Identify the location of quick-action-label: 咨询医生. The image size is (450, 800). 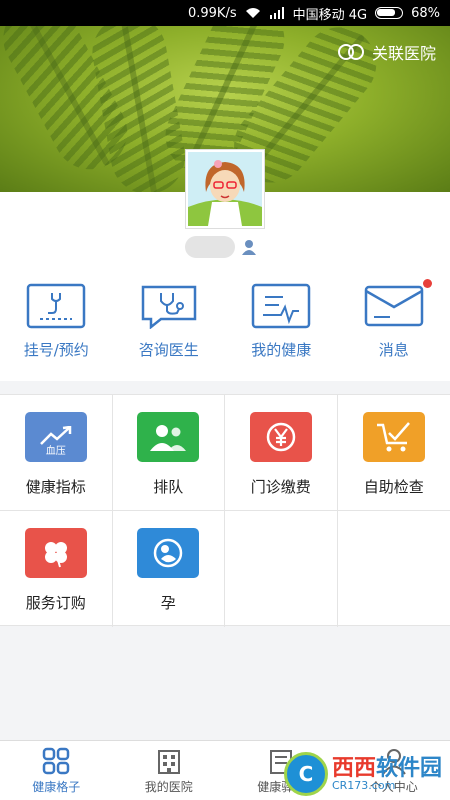
(168, 350).